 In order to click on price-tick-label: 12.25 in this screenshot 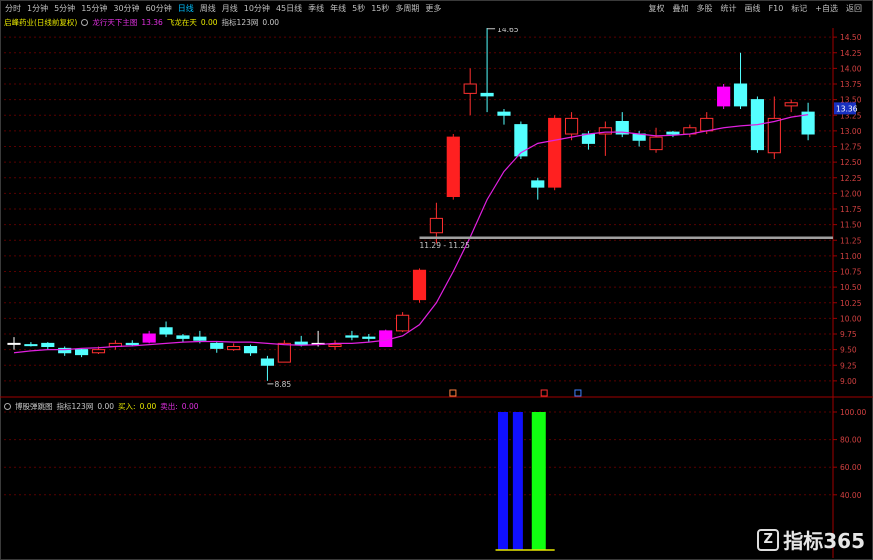, I will do `click(851, 178)`.